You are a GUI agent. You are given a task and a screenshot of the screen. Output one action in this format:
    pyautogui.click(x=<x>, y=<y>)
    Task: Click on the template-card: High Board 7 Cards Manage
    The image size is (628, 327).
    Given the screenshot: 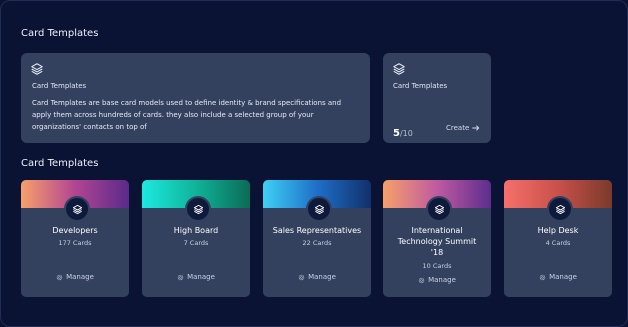 What is the action you would take?
    pyautogui.click(x=196, y=238)
    